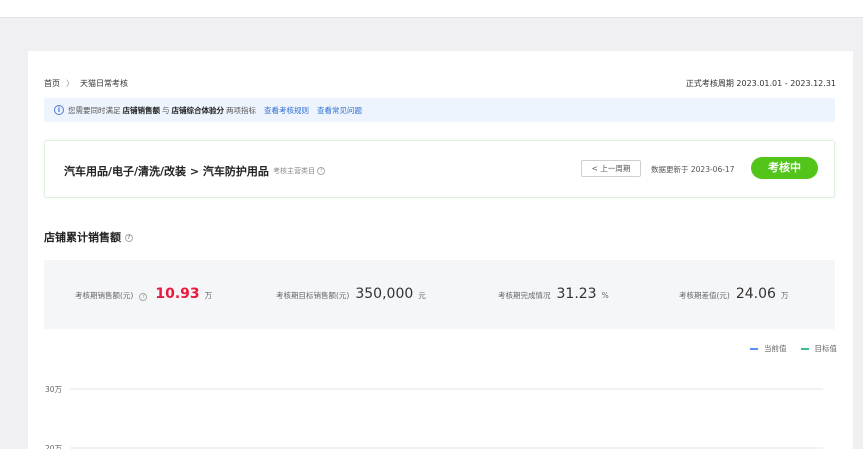 This screenshot has height=449, width=863. What do you see at coordinates (59, 110) in the screenshot?
I see `info-icon: i` at bounding box center [59, 110].